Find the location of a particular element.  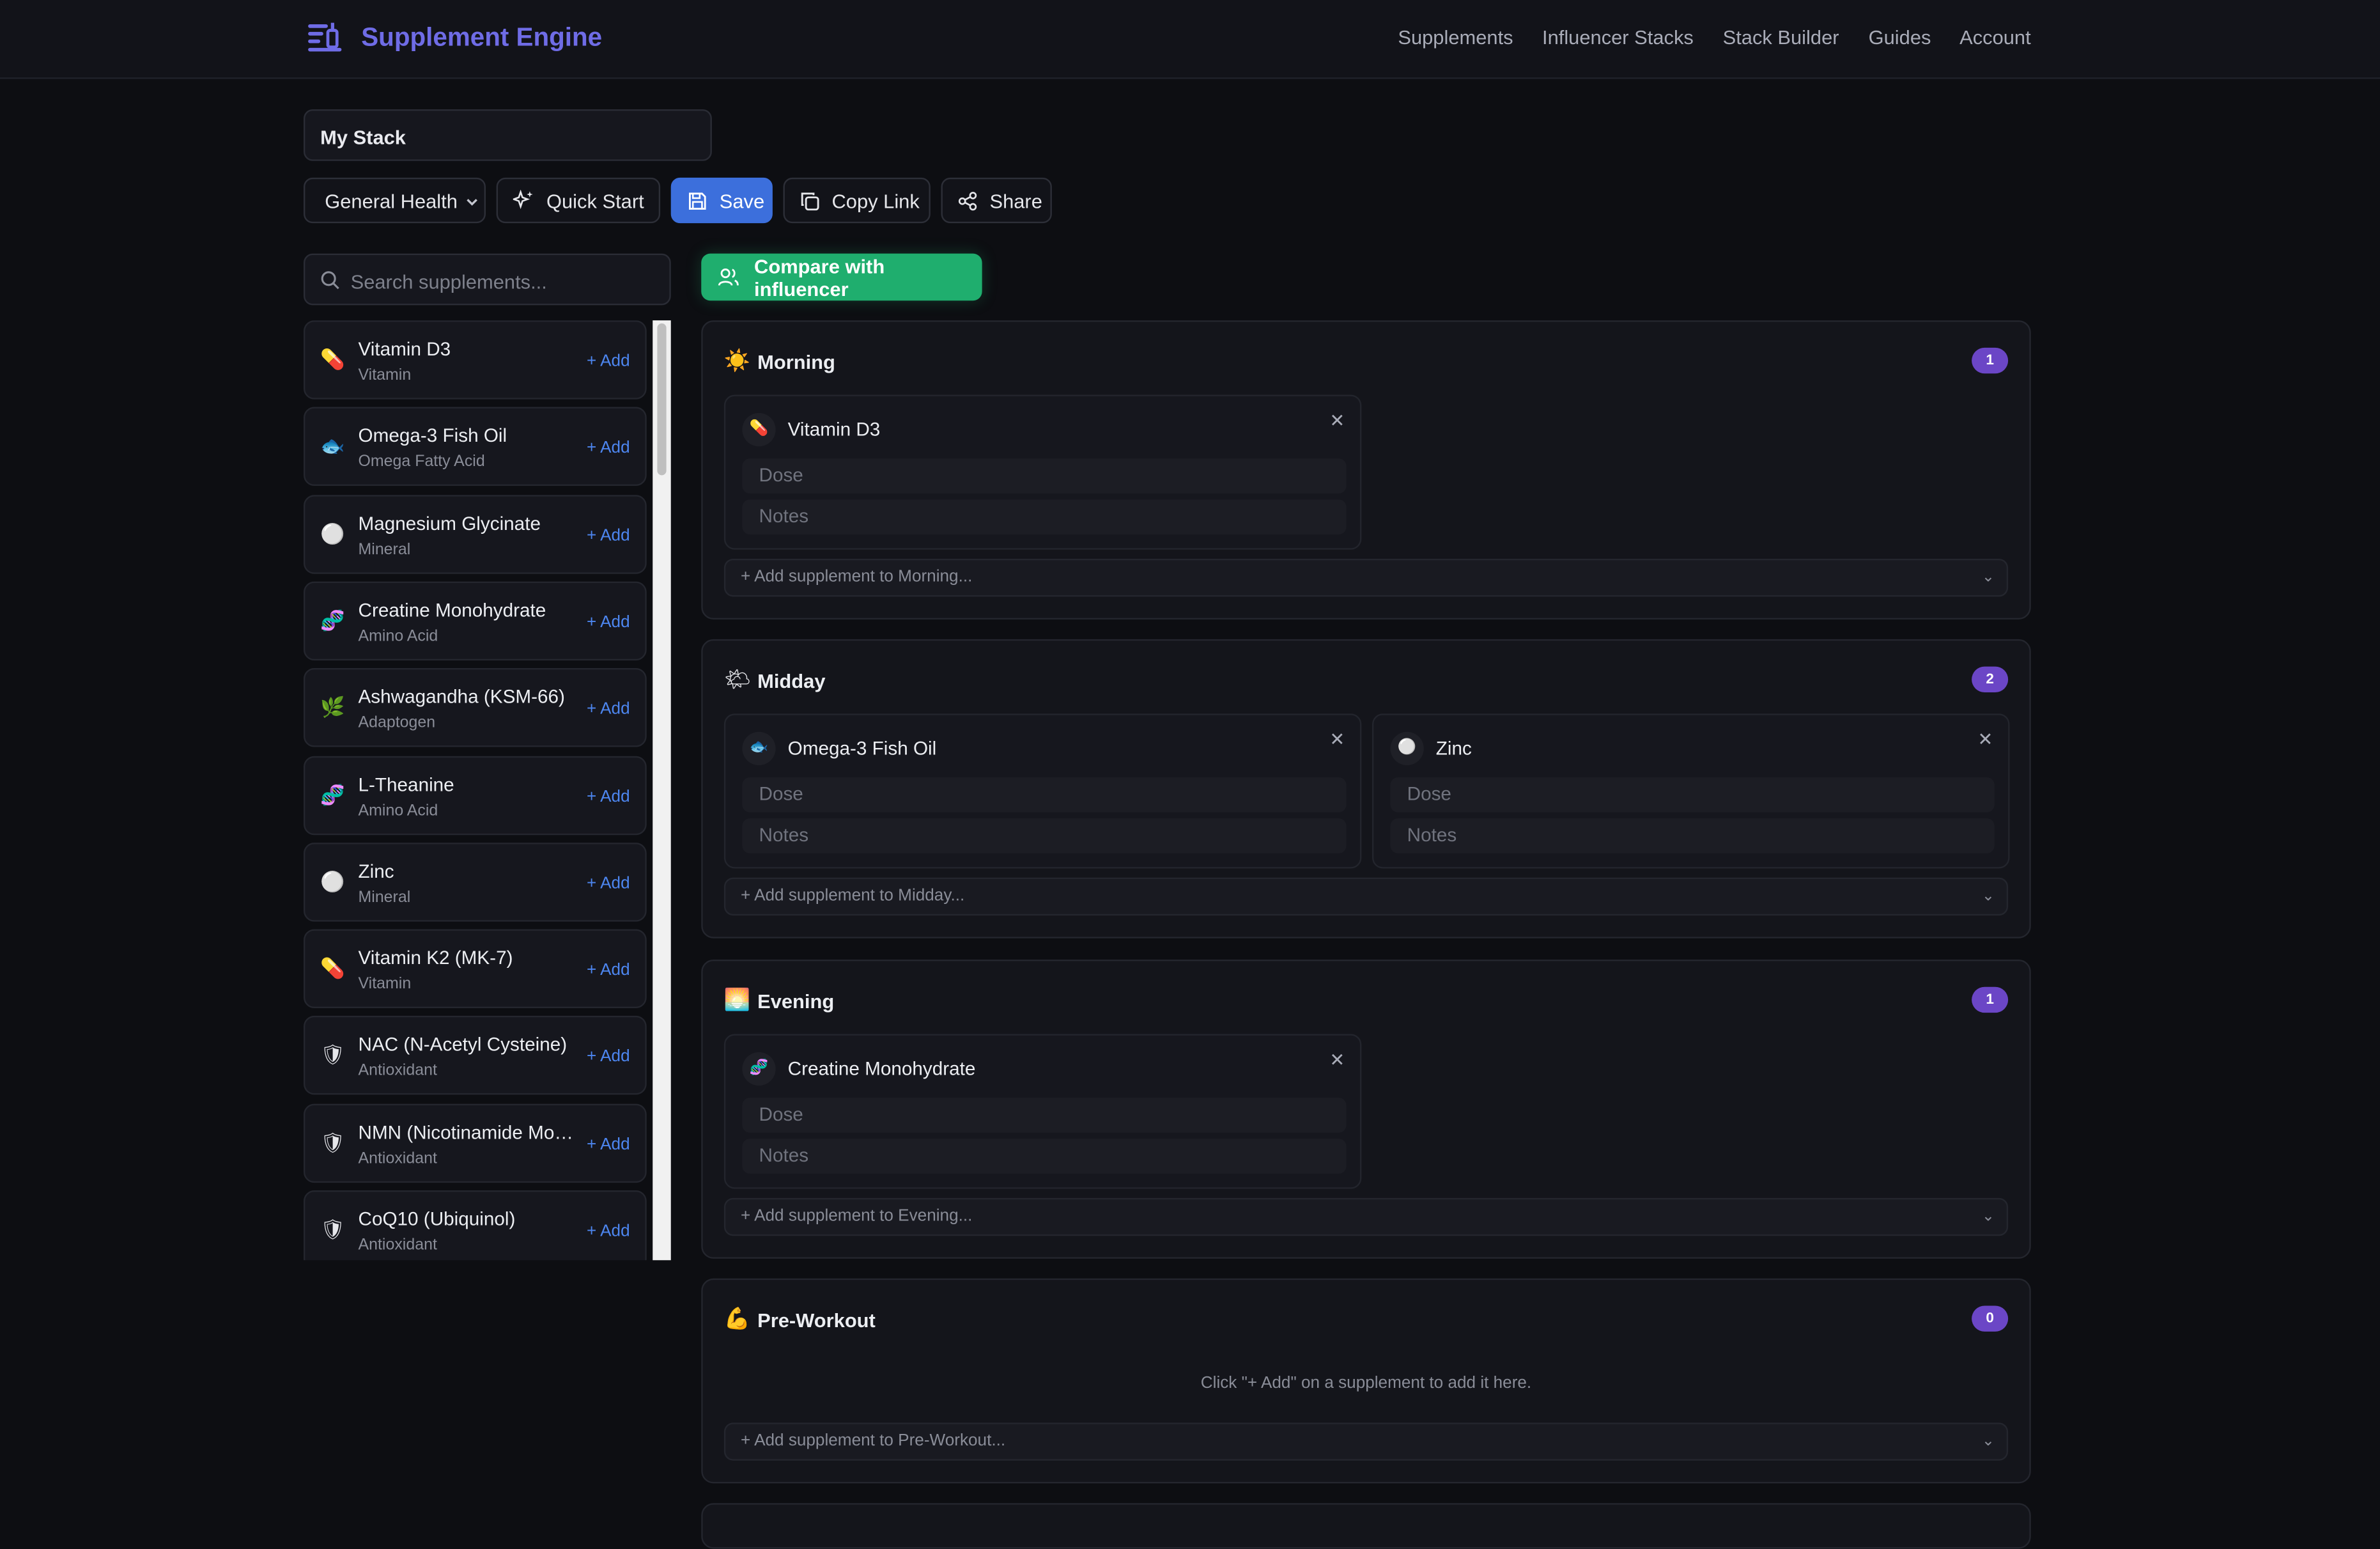

section-icon: 🌤 is located at coordinates (737, 678).